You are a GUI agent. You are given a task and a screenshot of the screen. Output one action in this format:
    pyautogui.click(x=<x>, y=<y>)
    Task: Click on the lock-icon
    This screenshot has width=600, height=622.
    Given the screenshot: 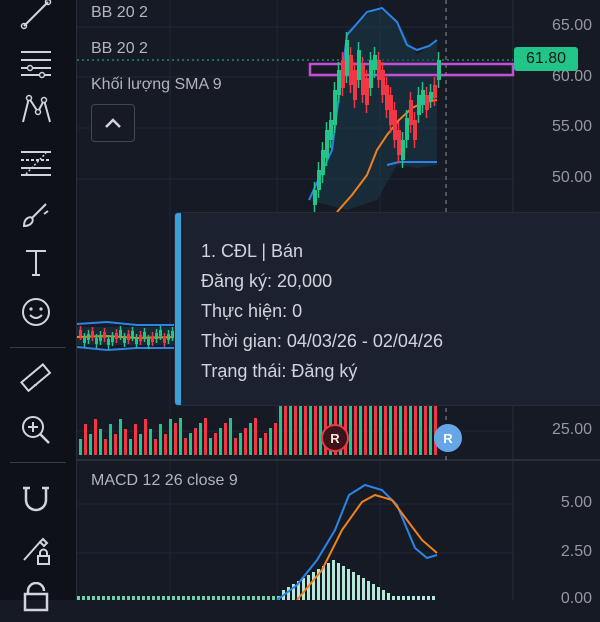 What is the action you would take?
    pyautogui.click(x=36, y=597)
    